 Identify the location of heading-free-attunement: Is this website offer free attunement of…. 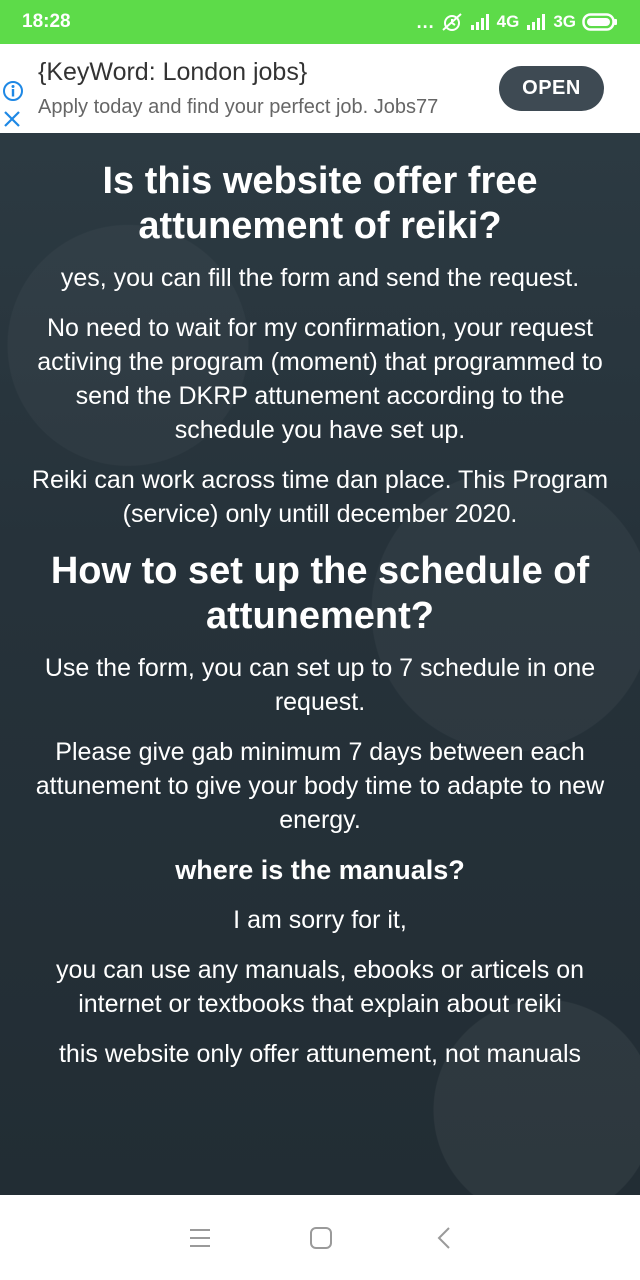
(320, 203).